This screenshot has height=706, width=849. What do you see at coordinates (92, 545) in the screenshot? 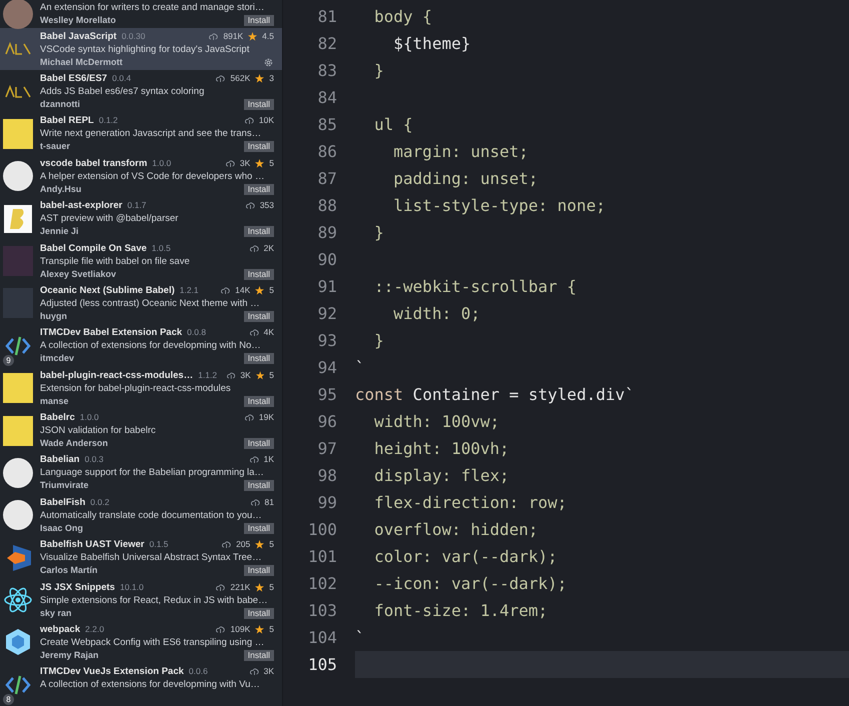
I see `extension-name: Babelfish UAST Viewer` at bounding box center [92, 545].